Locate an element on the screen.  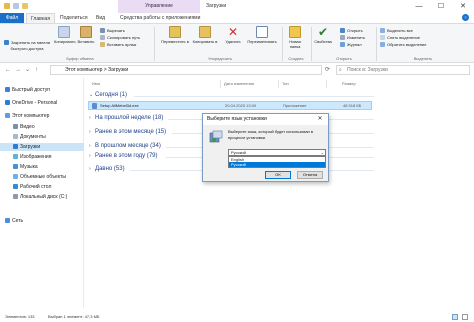
nav-item-music: Музыка is located at coordinates (42, 167).